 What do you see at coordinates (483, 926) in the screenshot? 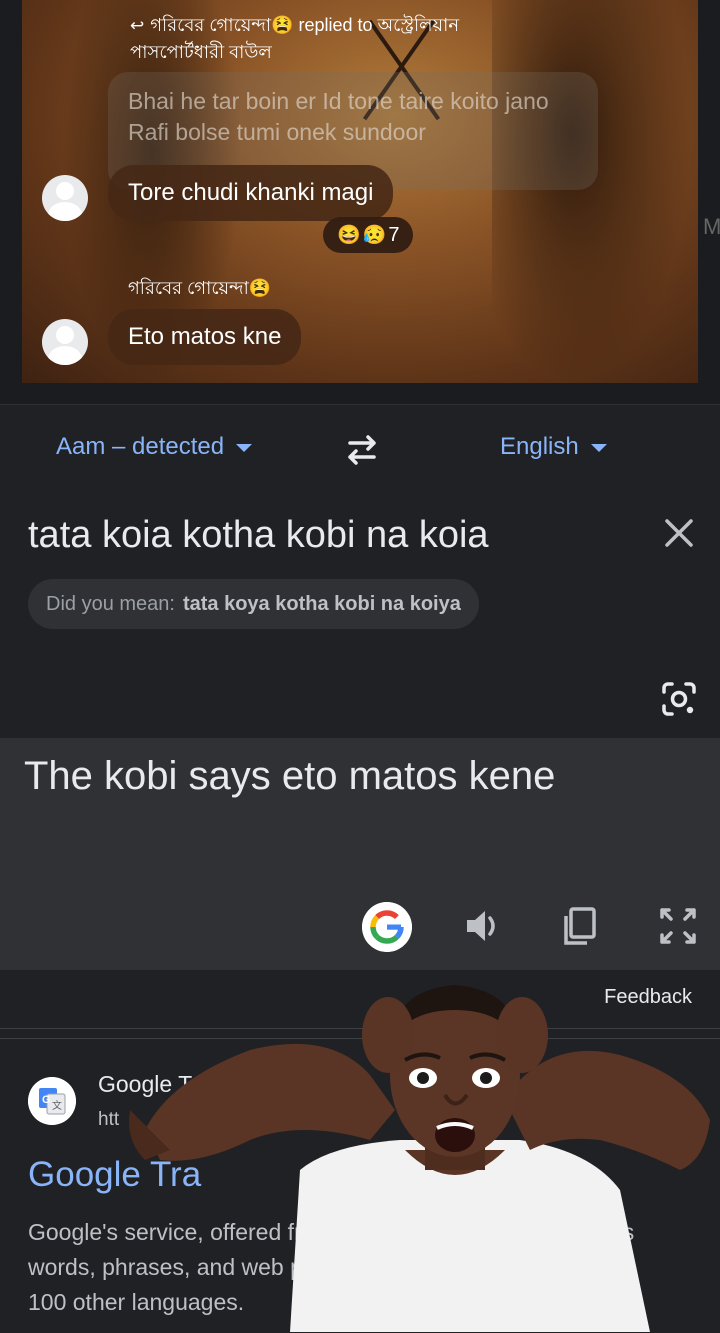
I see `speaker-icon` at bounding box center [483, 926].